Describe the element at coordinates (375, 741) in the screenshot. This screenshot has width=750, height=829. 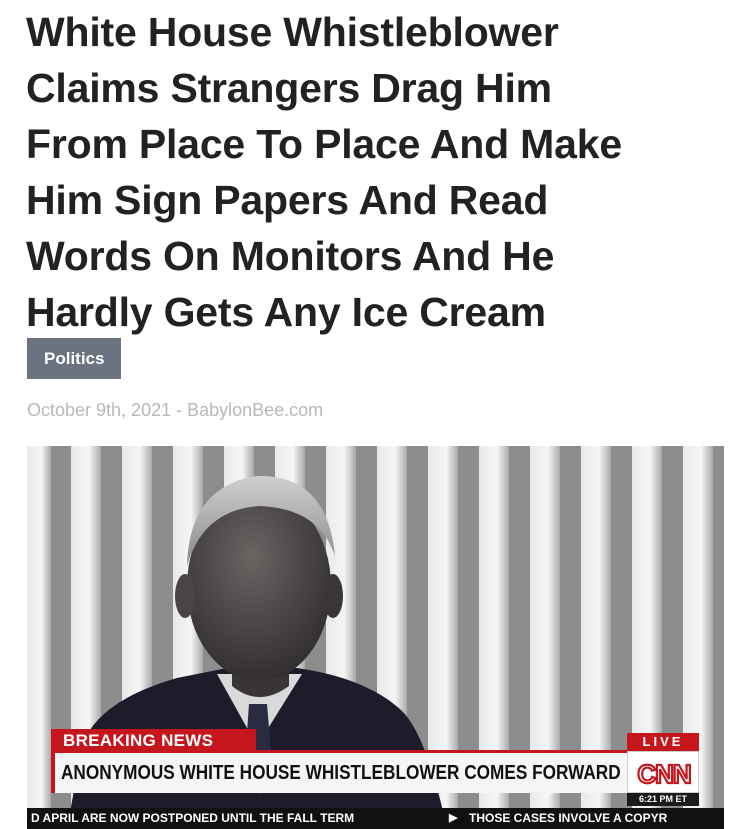
I see `breaking-news-bar: BREAKING NEWS` at that location.